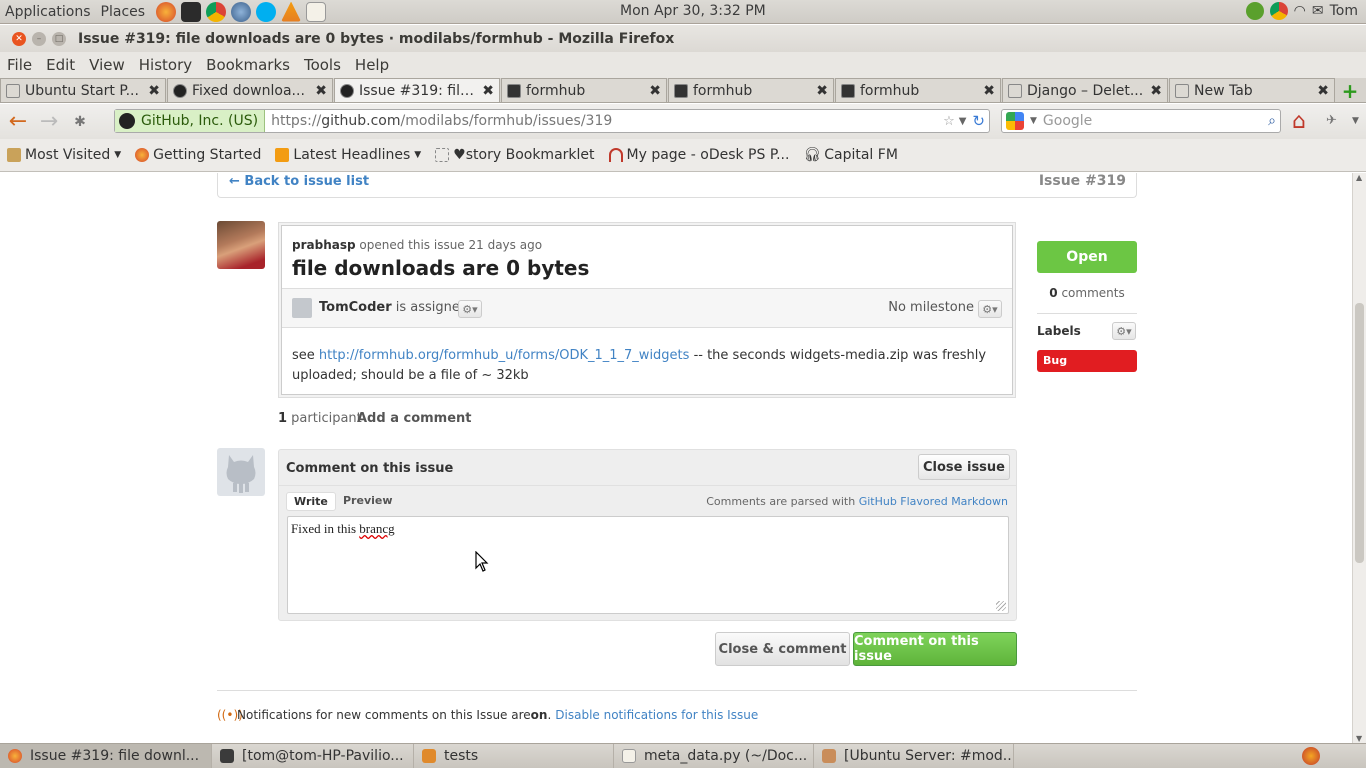  What do you see at coordinates (48, 12) in the screenshot?
I see `applications-menu: Applications` at bounding box center [48, 12].